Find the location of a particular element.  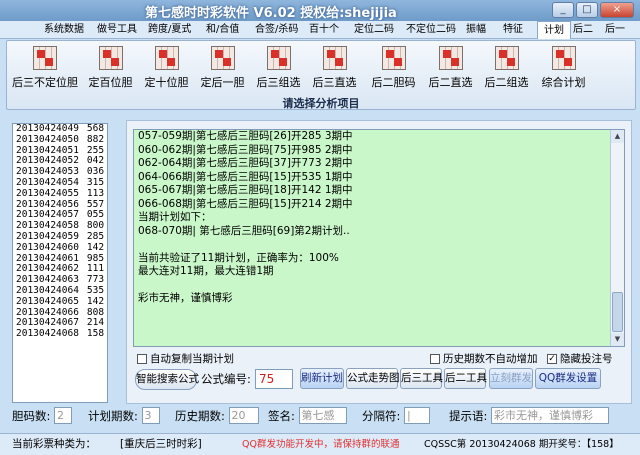

ribbon-button: 后二胆码 is located at coordinates (393, 69).